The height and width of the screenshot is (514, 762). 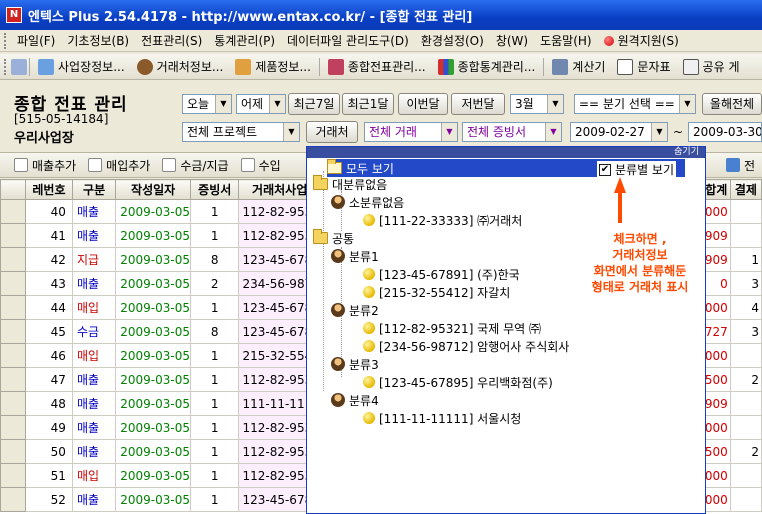 What do you see at coordinates (441, 274) in the screenshot?
I see `tree-node-vendor: [123-45-67891] (주)한국` at bounding box center [441, 274].